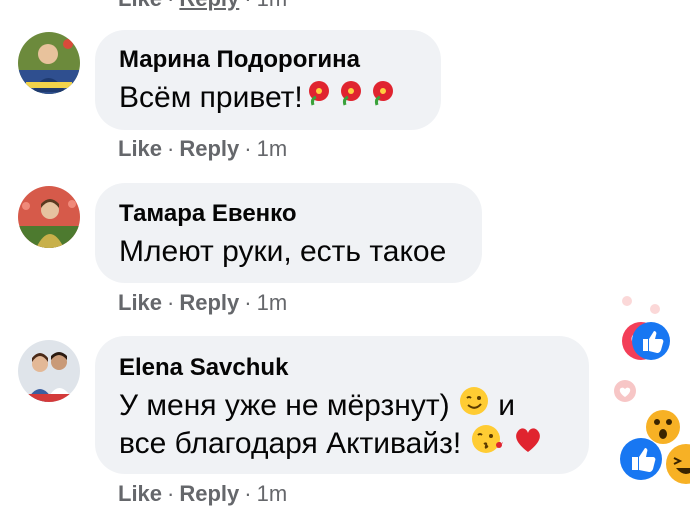 Image resolution: width=690 pixels, height=507 pixels. I want to click on love-icon, so click(625, 391).